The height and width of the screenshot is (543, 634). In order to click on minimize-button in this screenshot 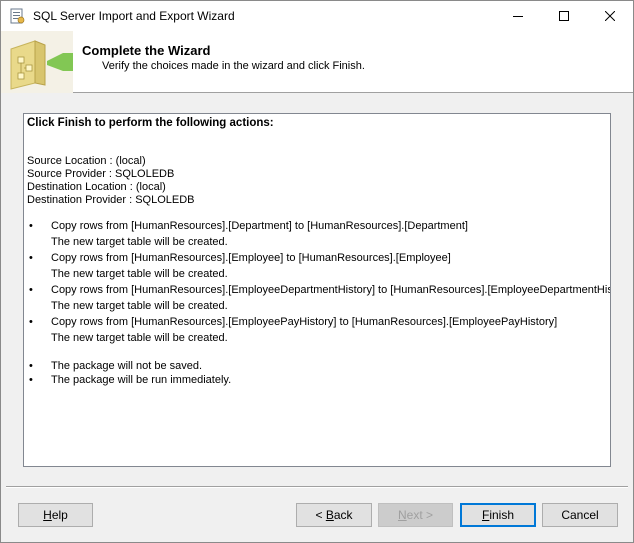, I will do `click(518, 16)`.